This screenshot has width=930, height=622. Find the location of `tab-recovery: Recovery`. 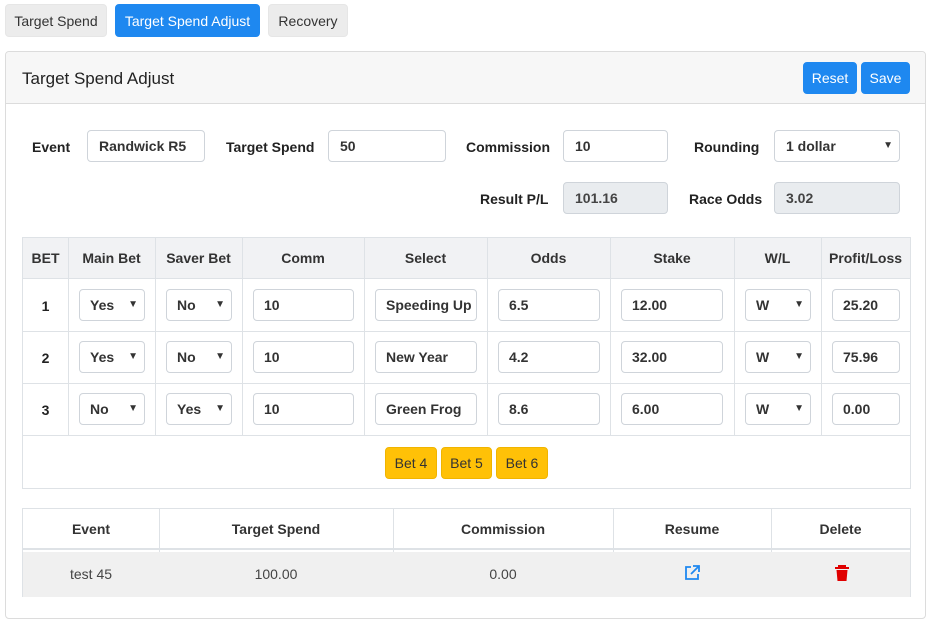

tab-recovery: Recovery is located at coordinates (308, 20).